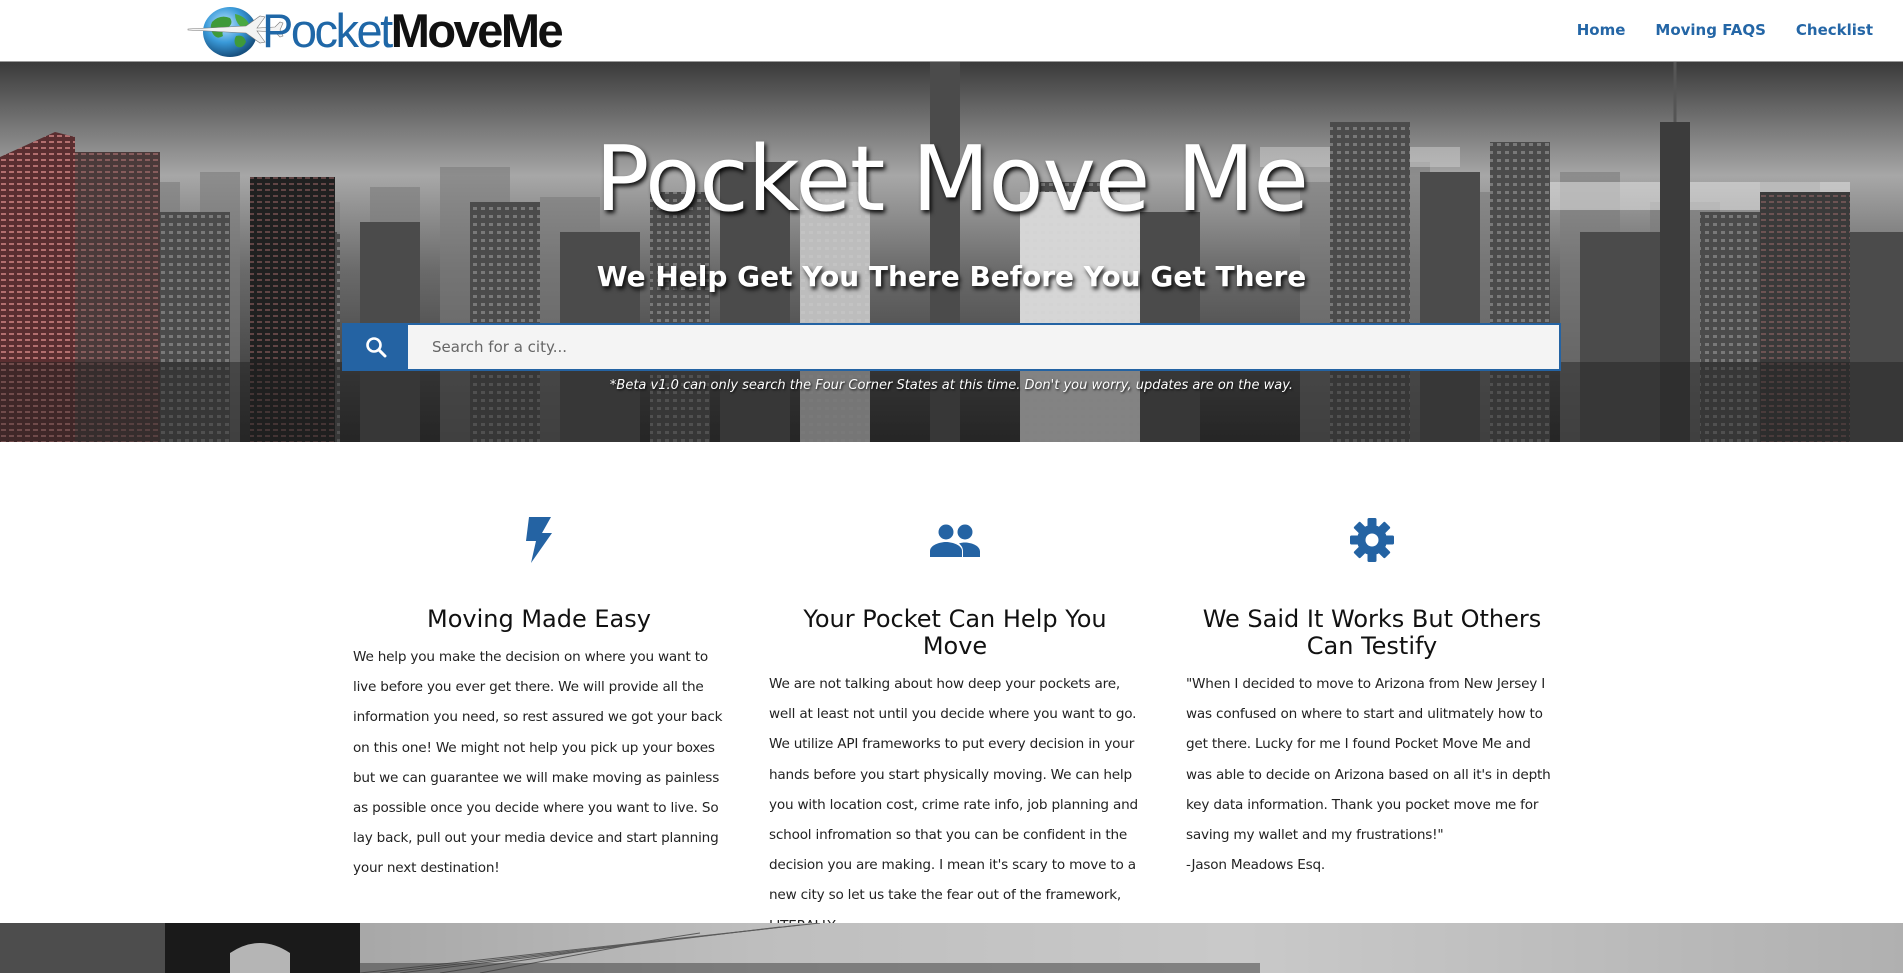 The height and width of the screenshot is (973, 1903). I want to click on city-search-bar, so click(951, 347).